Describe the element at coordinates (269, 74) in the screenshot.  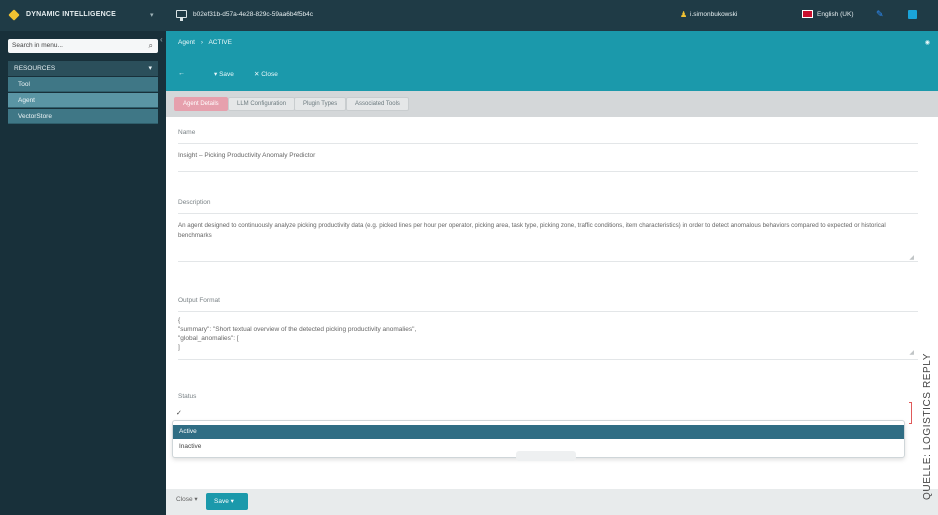
I see `close-action-label: Close` at that location.